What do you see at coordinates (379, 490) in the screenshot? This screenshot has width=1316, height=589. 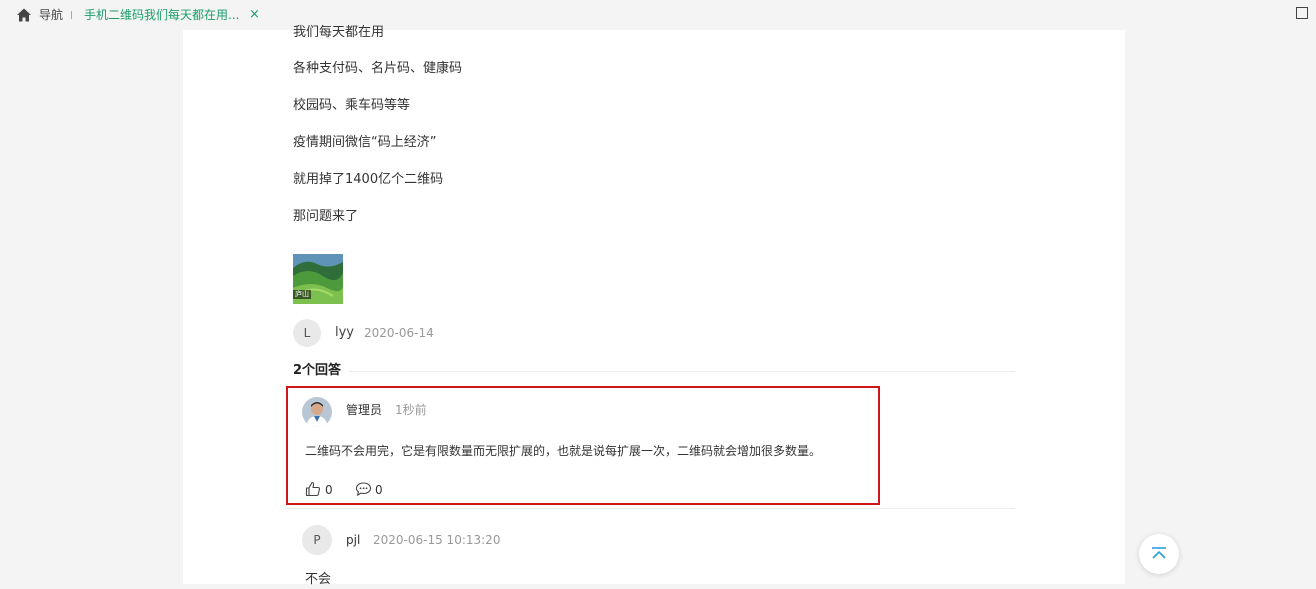 I see `comment-count: 0` at bounding box center [379, 490].